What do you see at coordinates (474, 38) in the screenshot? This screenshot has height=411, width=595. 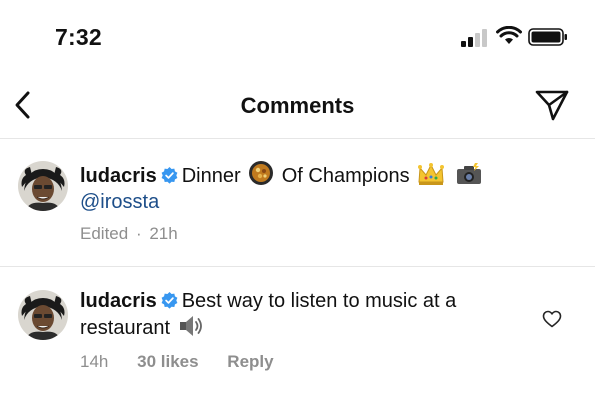 I see `cellular-signal-icon` at bounding box center [474, 38].